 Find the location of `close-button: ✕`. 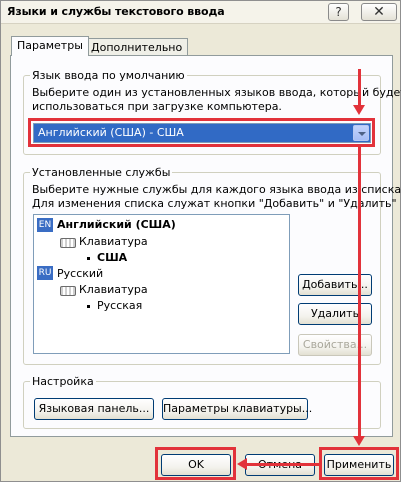

close-button: ✕ is located at coordinates (379, 12).